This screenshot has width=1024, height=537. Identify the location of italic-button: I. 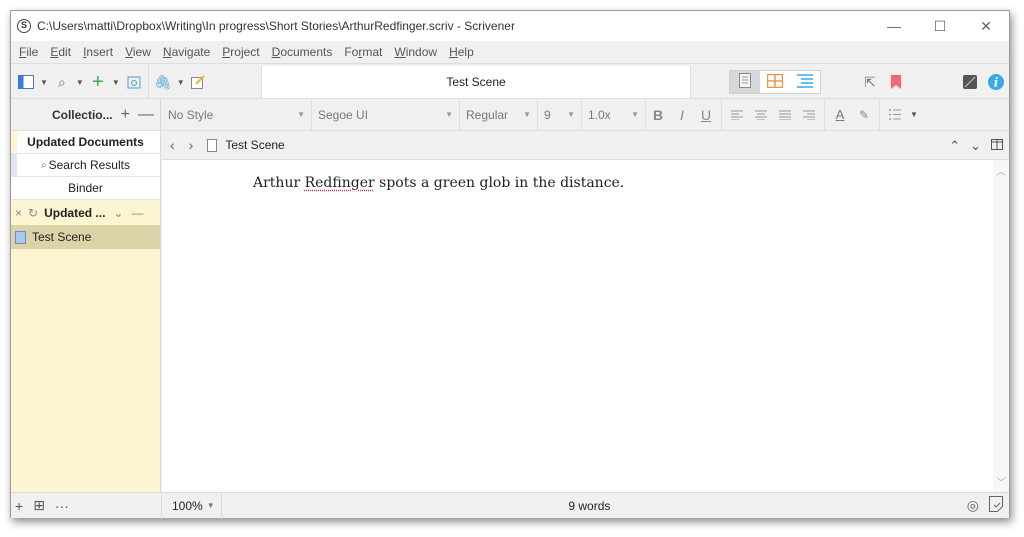
(682, 115).